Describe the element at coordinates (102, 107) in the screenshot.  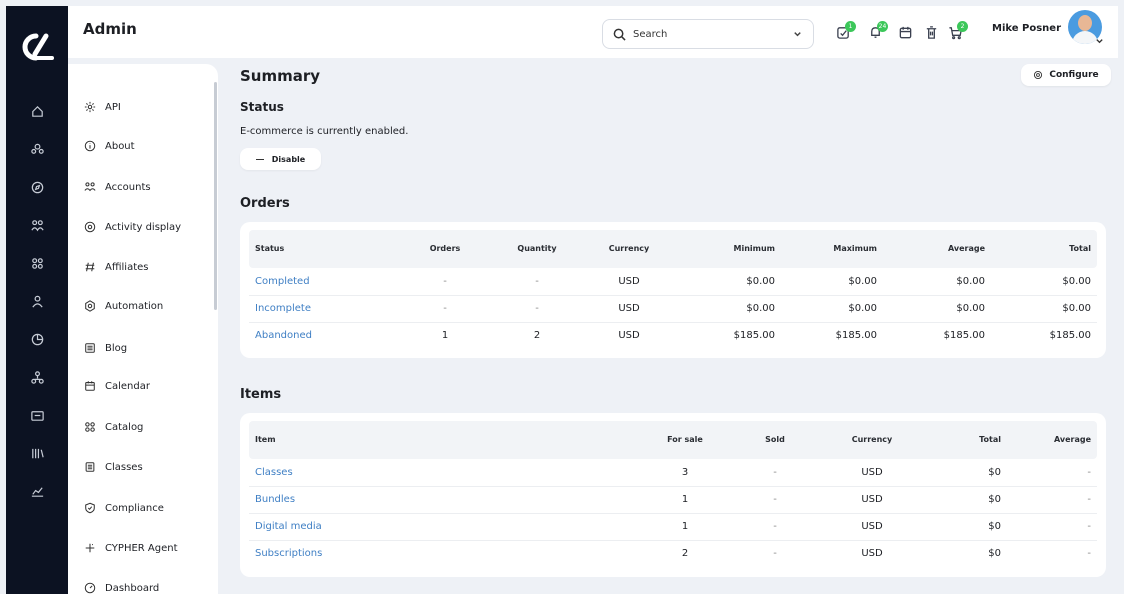
I see `sidebar-item-api: API` at that location.